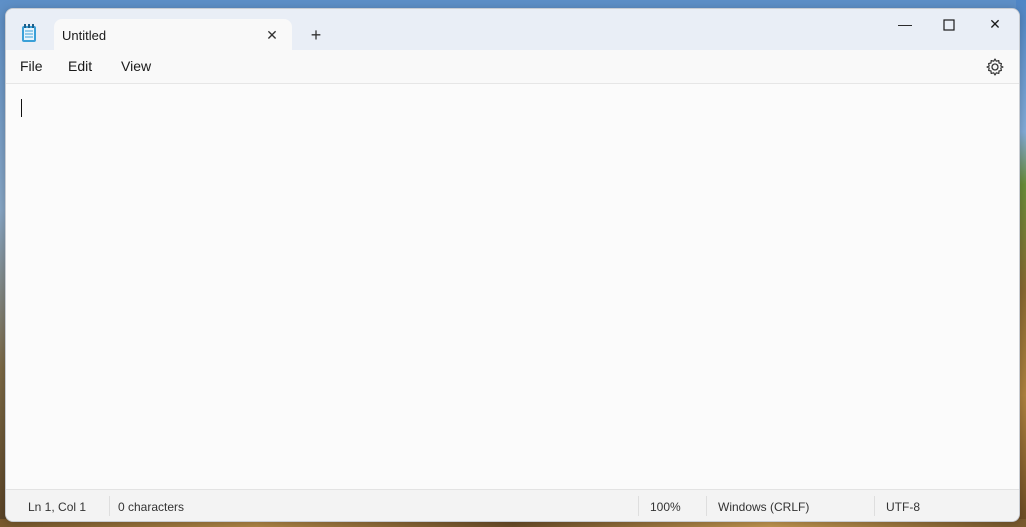  What do you see at coordinates (949, 24) in the screenshot?
I see `maximize-icon` at bounding box center [949, 24].